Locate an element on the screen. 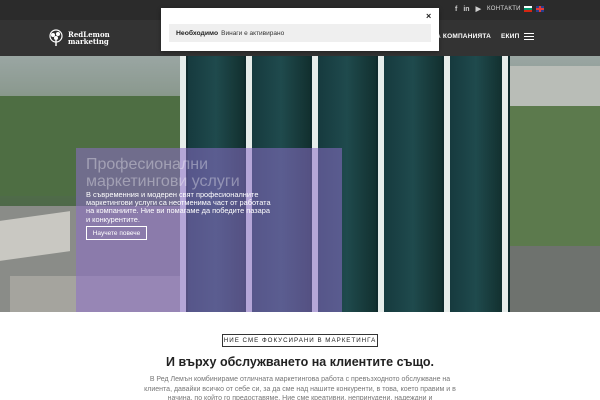  cookie-category-row: Необходимо Винаги е активирано is located at coordinates (300, 33).